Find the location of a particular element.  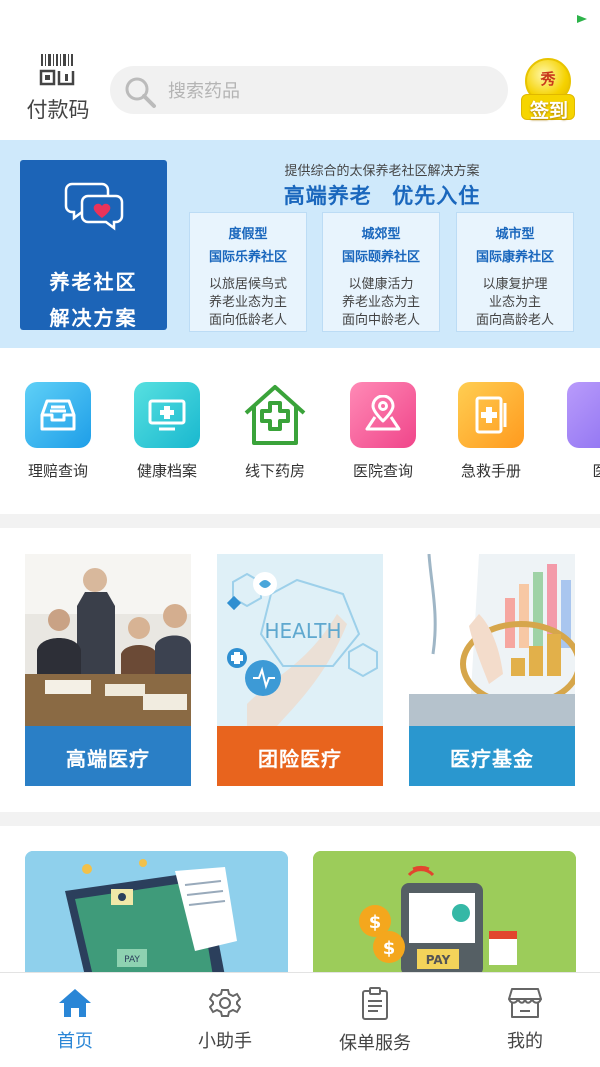

gear-icon is located at coordinates (225, 1003).